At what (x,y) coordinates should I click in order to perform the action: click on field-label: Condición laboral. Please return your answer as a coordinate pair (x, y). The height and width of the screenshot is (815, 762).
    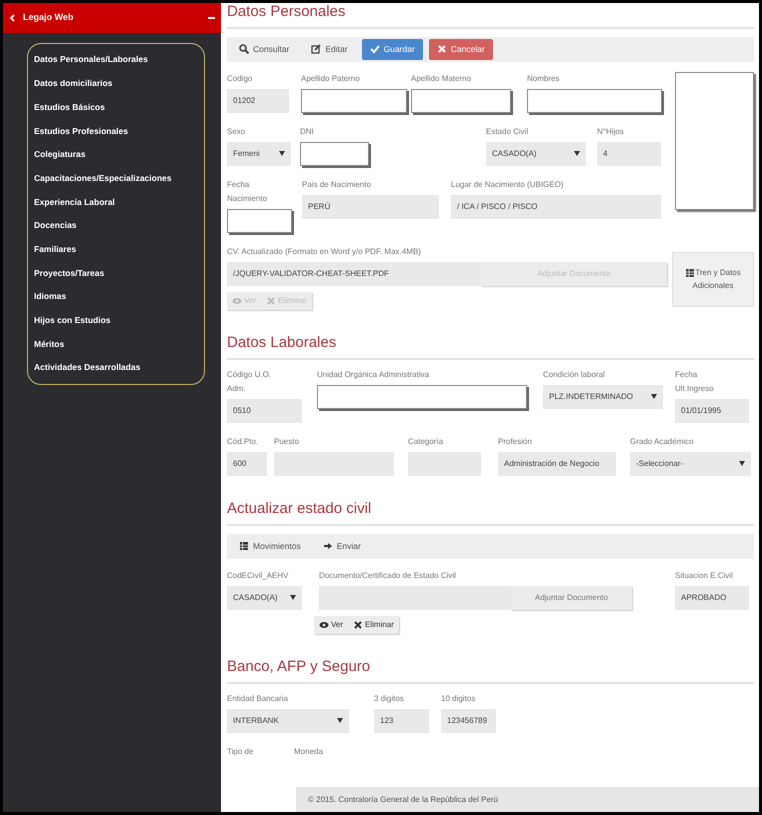
    Looking at the image, I should click on (574, 374).